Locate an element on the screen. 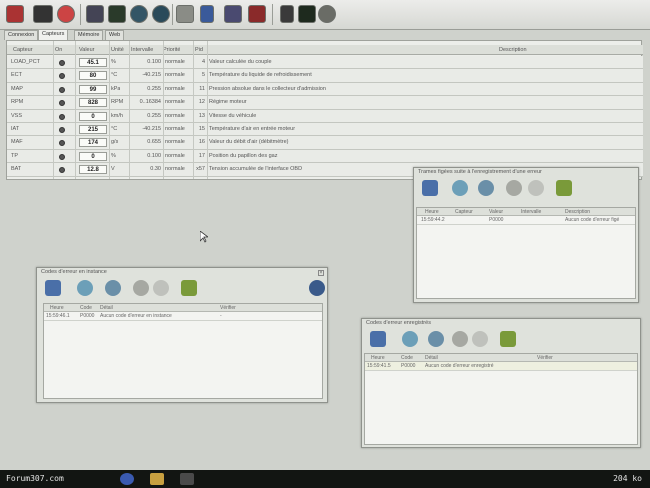  media-icon is located at coordinates (187, 479).